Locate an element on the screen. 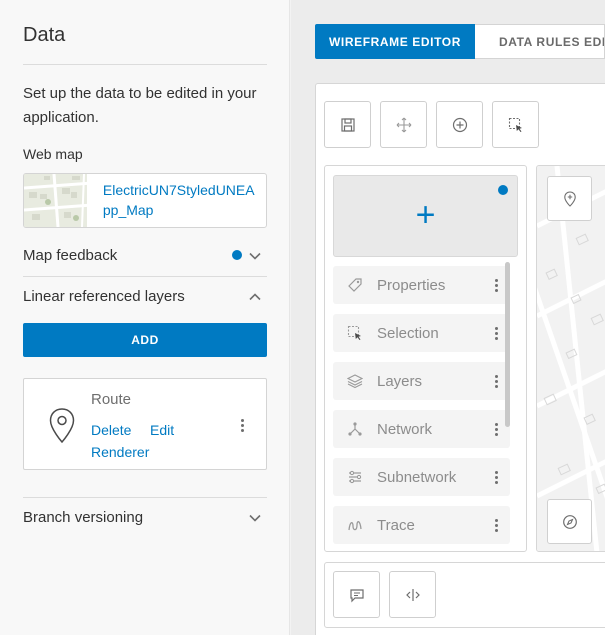  web-map-name: ElectricUN7StyledUNEApp_Map is located at coordinates (178, 200).